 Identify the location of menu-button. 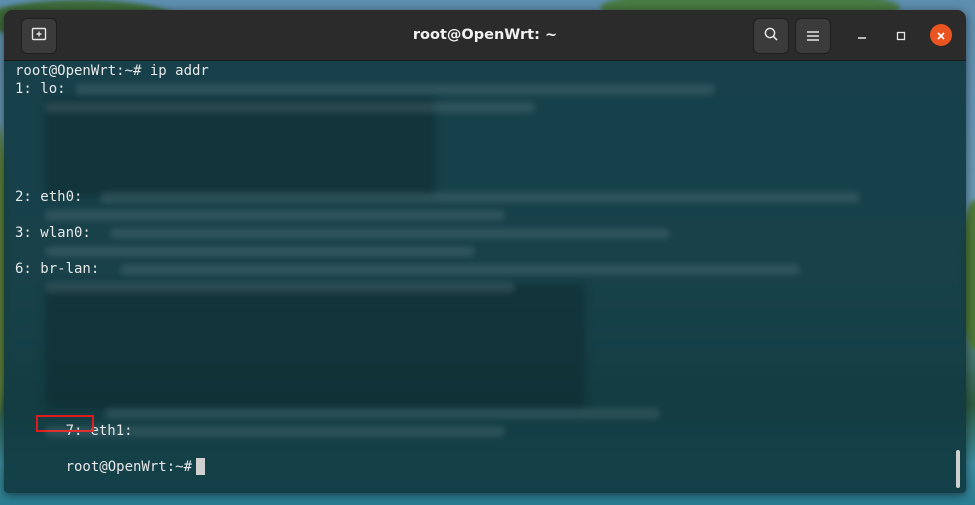
(813, 36).